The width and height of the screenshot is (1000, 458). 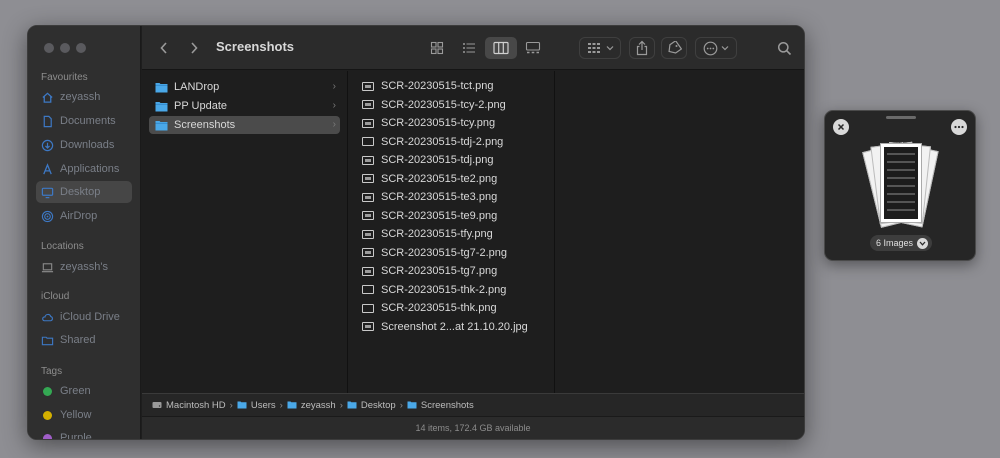 I want to click on preview-close-button, so click(x=841, y=127).